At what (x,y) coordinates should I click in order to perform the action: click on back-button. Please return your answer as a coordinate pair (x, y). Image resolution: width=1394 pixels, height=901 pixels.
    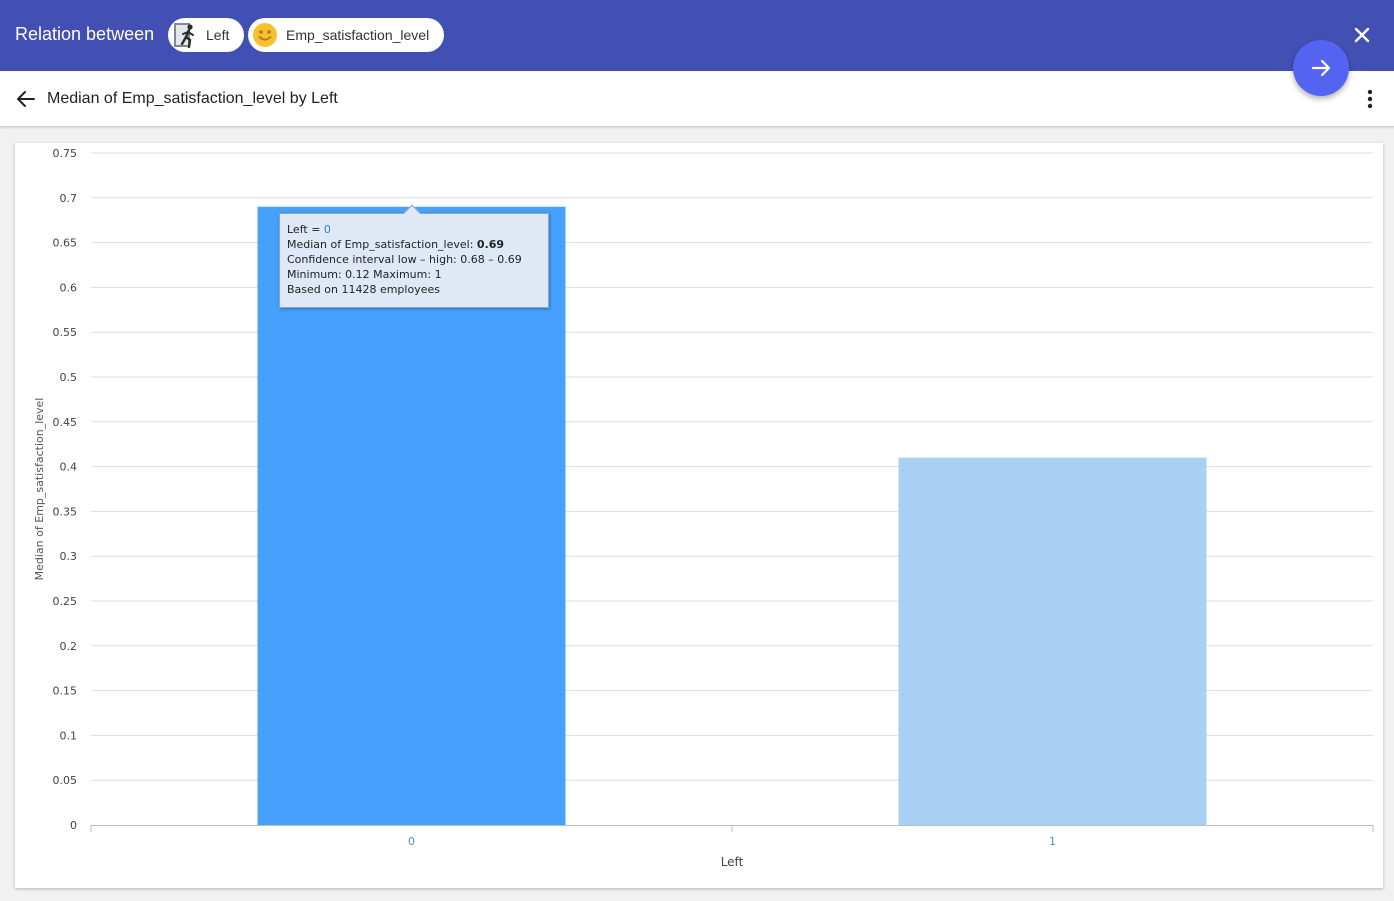
    Looking at the image, I should click on (27, 99).